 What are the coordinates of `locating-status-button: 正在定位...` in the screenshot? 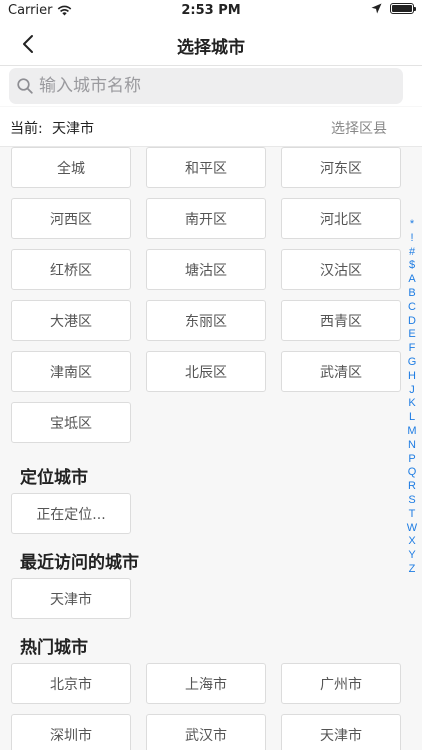 It's located at (71, 513).